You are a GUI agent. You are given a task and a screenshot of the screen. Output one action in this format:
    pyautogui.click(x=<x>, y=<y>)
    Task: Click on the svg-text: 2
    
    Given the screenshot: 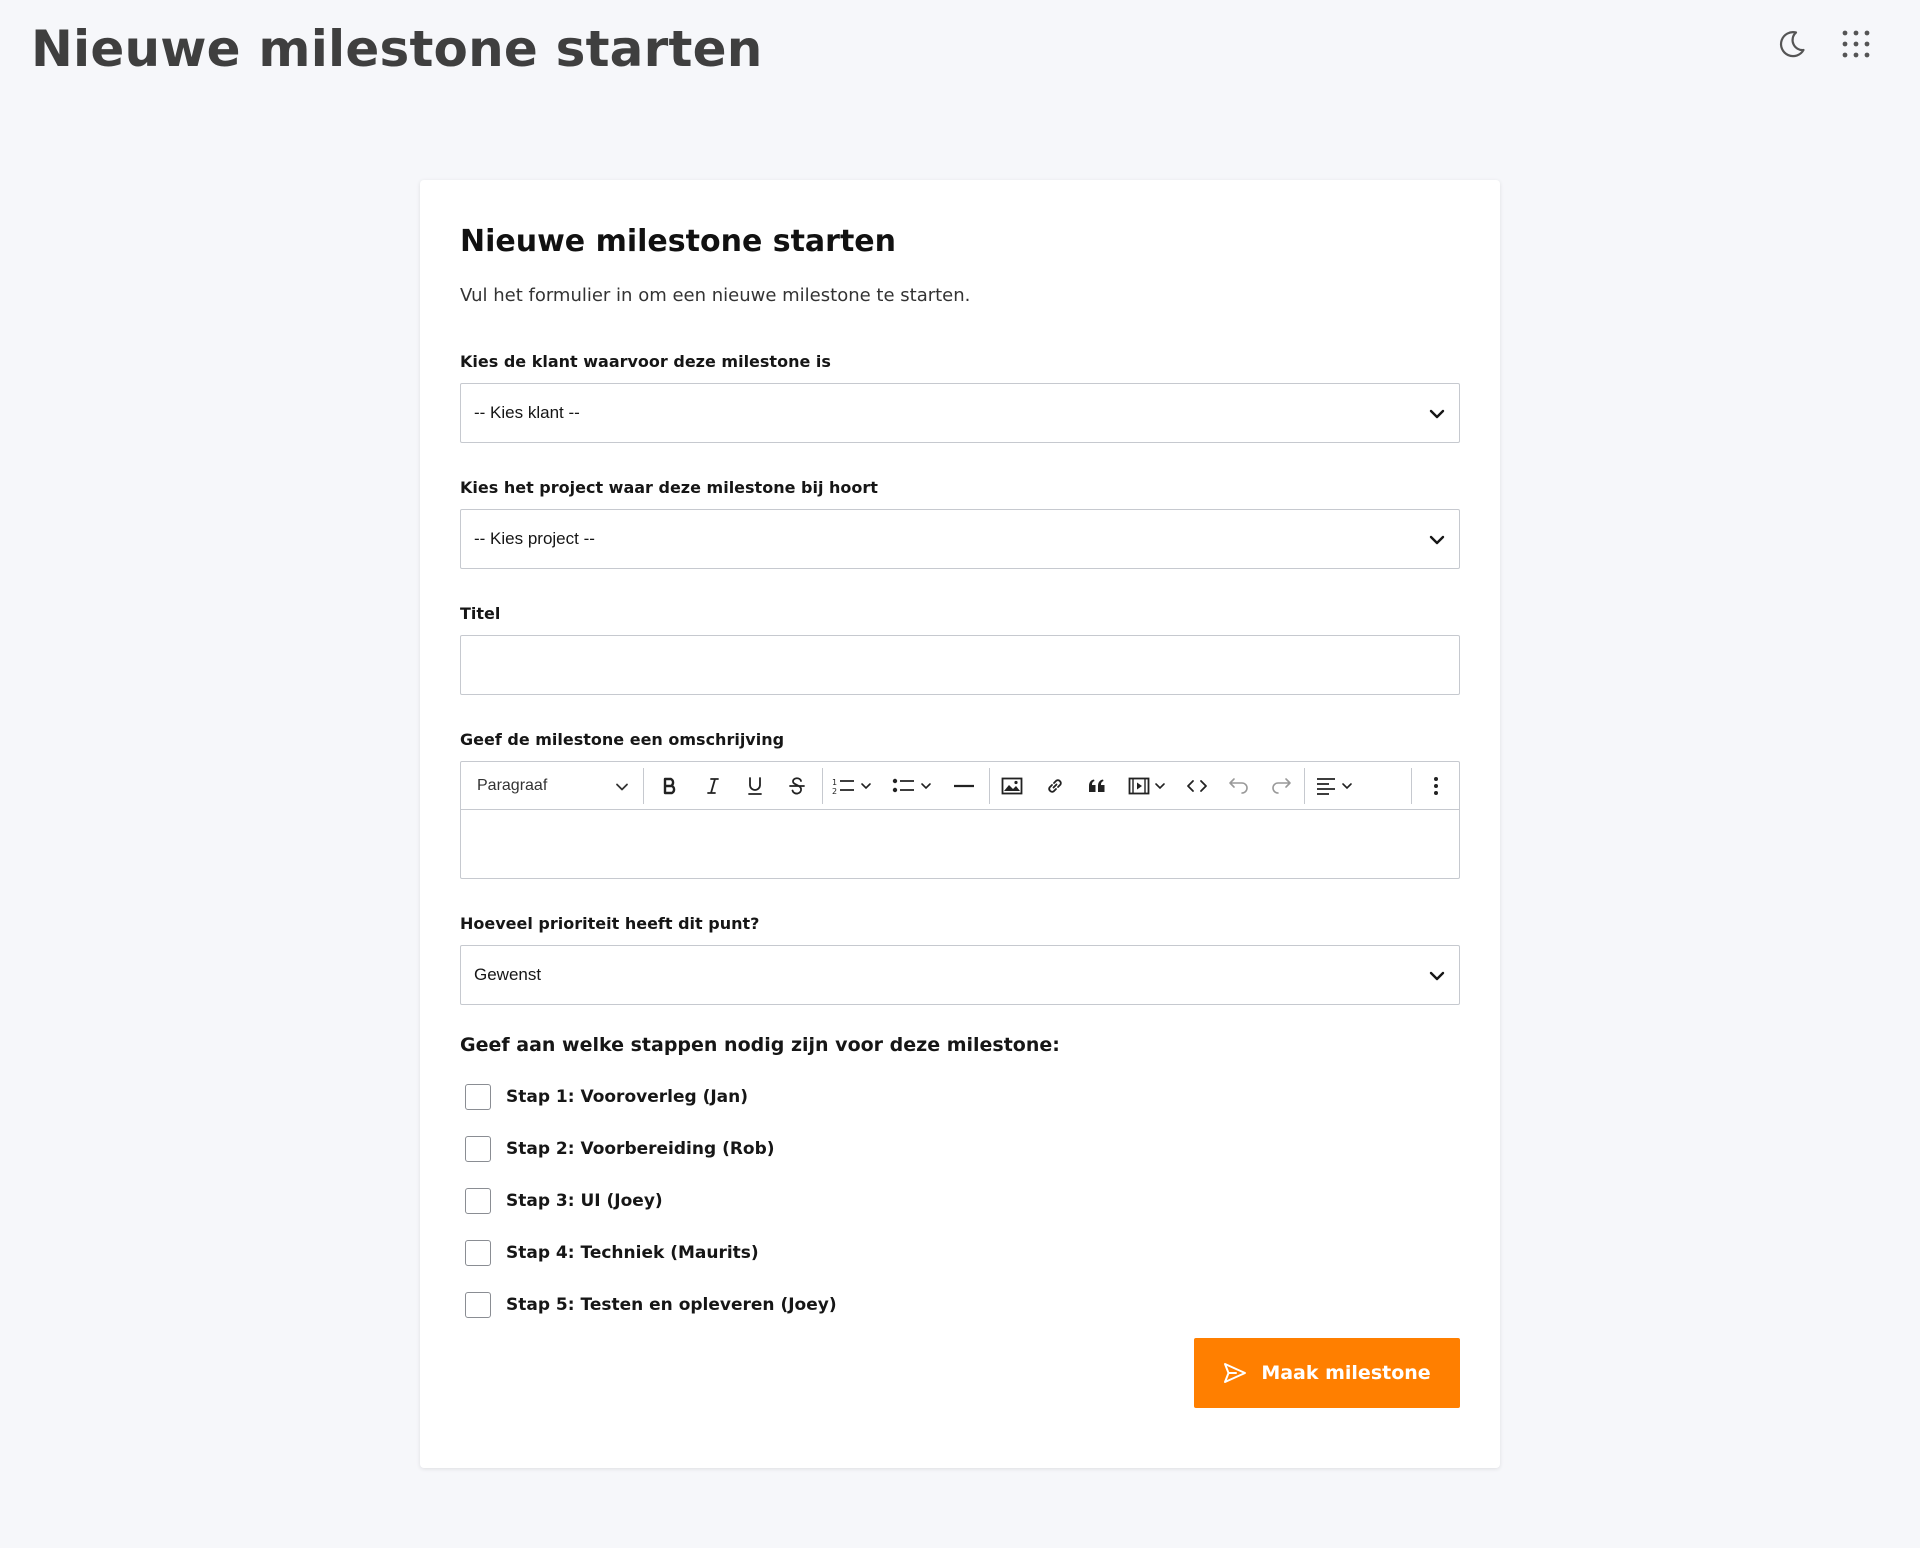 What is the action you would take?
    pyautogui.click(x=834, y=791)
    